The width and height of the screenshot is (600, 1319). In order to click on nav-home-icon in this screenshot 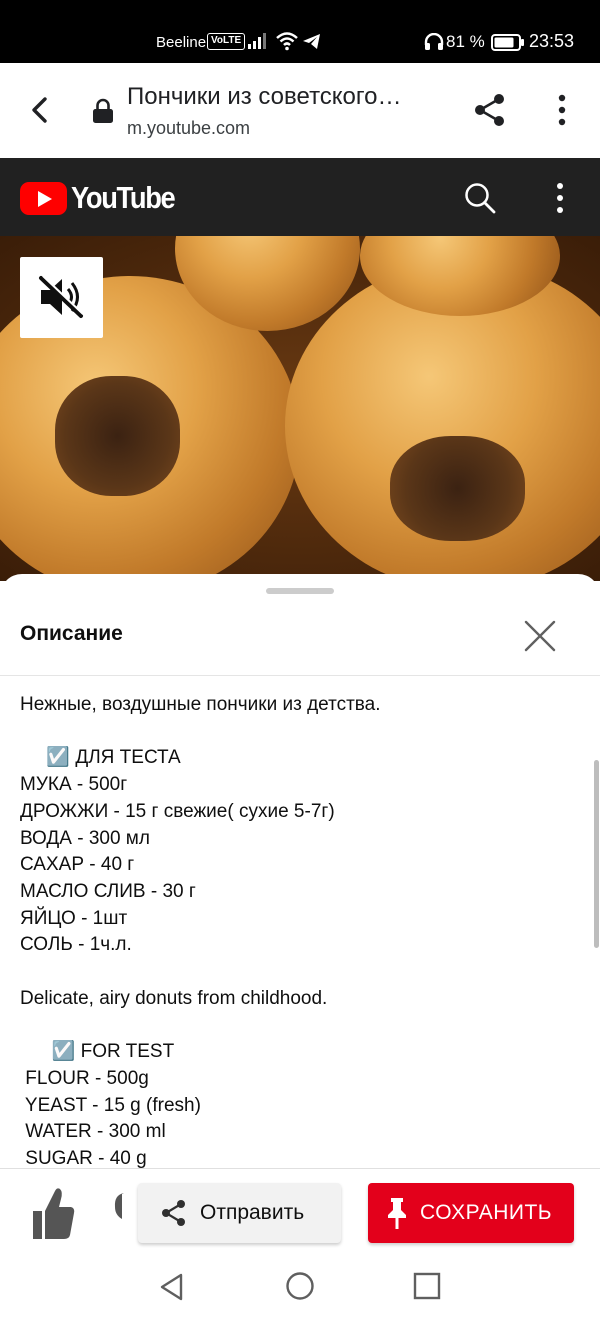, I will do `click(300, 1286)`.